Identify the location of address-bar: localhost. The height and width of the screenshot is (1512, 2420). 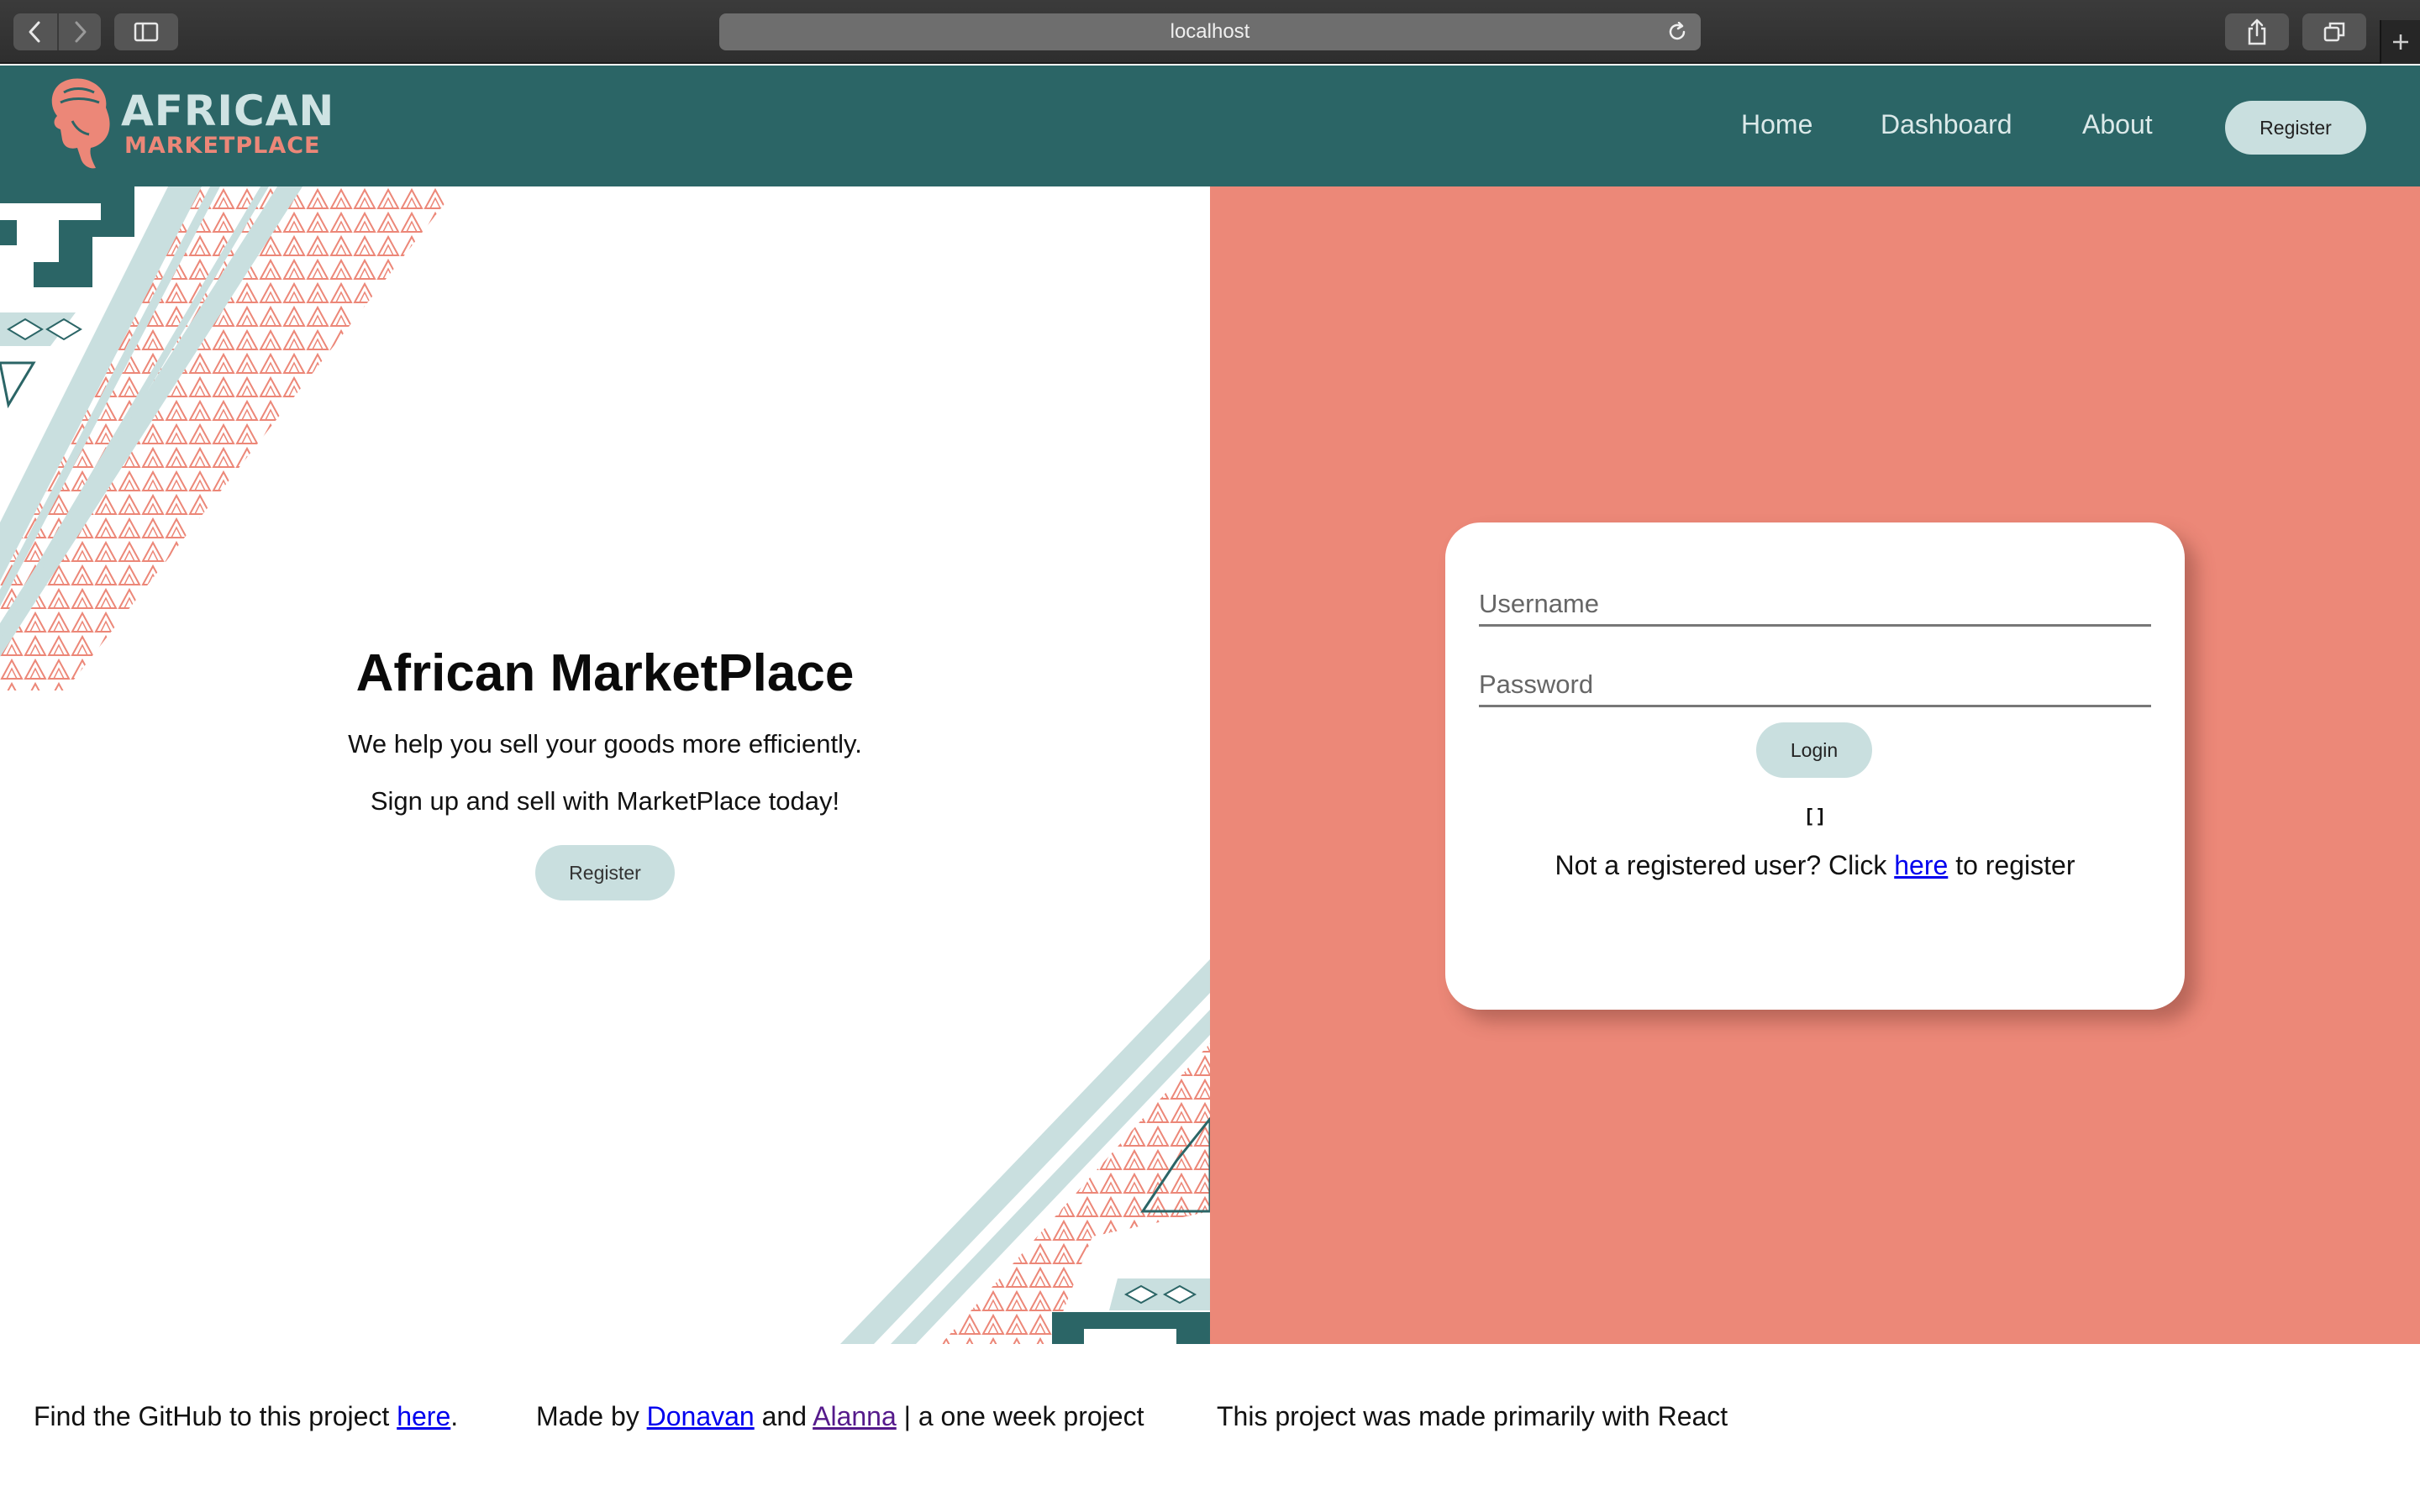
(1210, 31).